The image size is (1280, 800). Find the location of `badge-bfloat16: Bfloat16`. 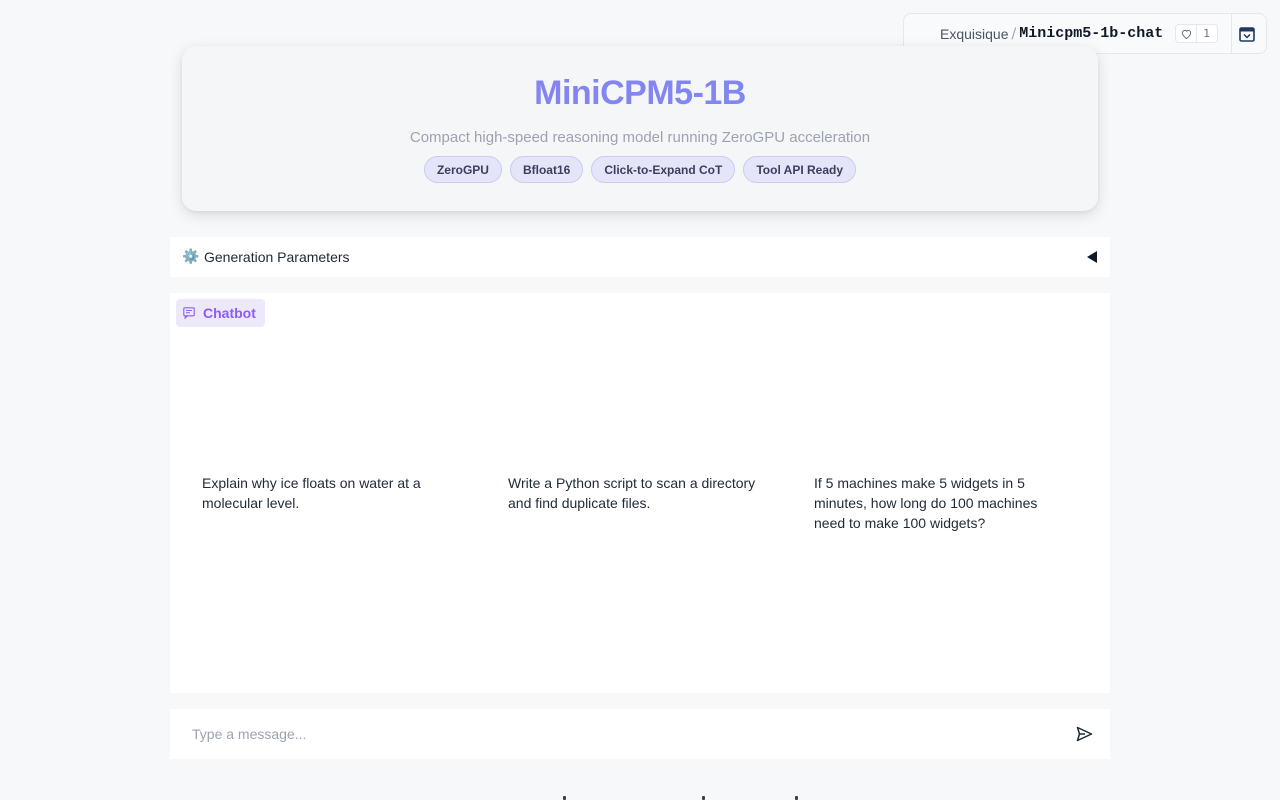

badge-bfloat16: Bfloat16 is located at coordinates (546, 169).